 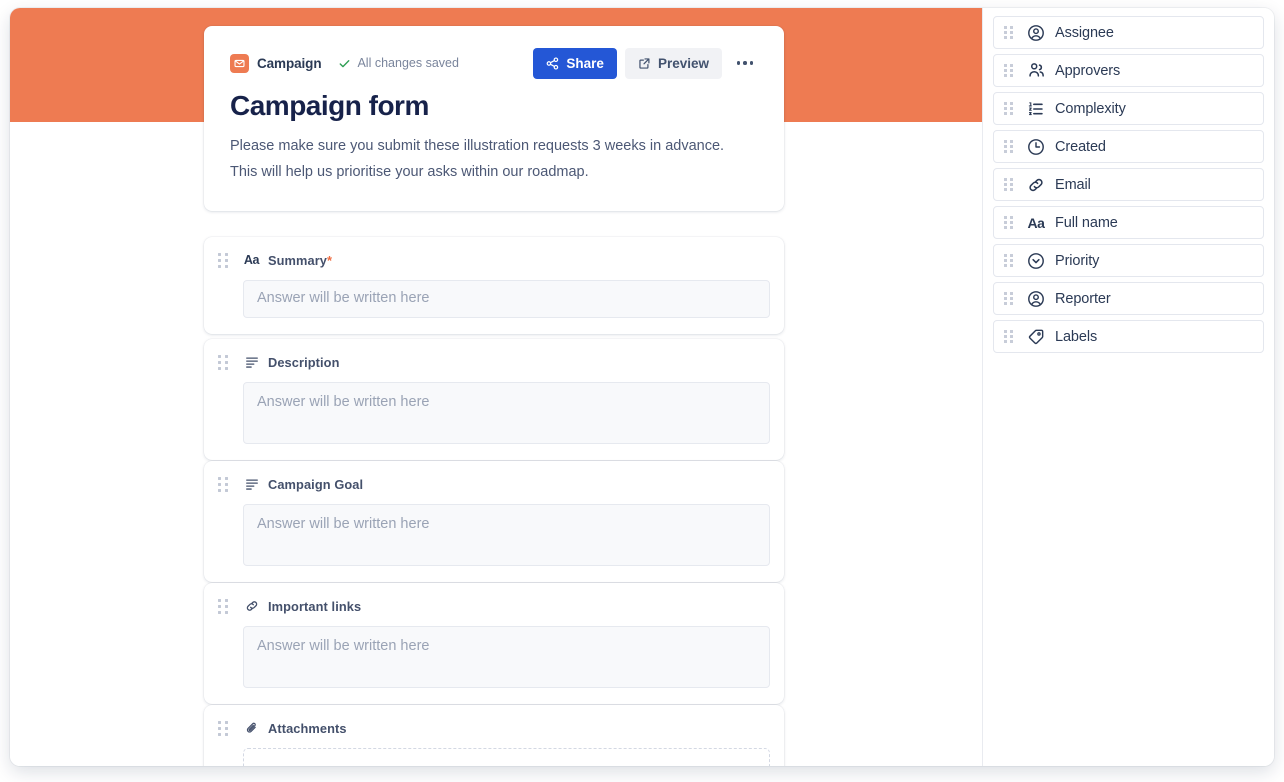 I want to click on sidebar-item-label: Full name, so click(x=1086, y=222).